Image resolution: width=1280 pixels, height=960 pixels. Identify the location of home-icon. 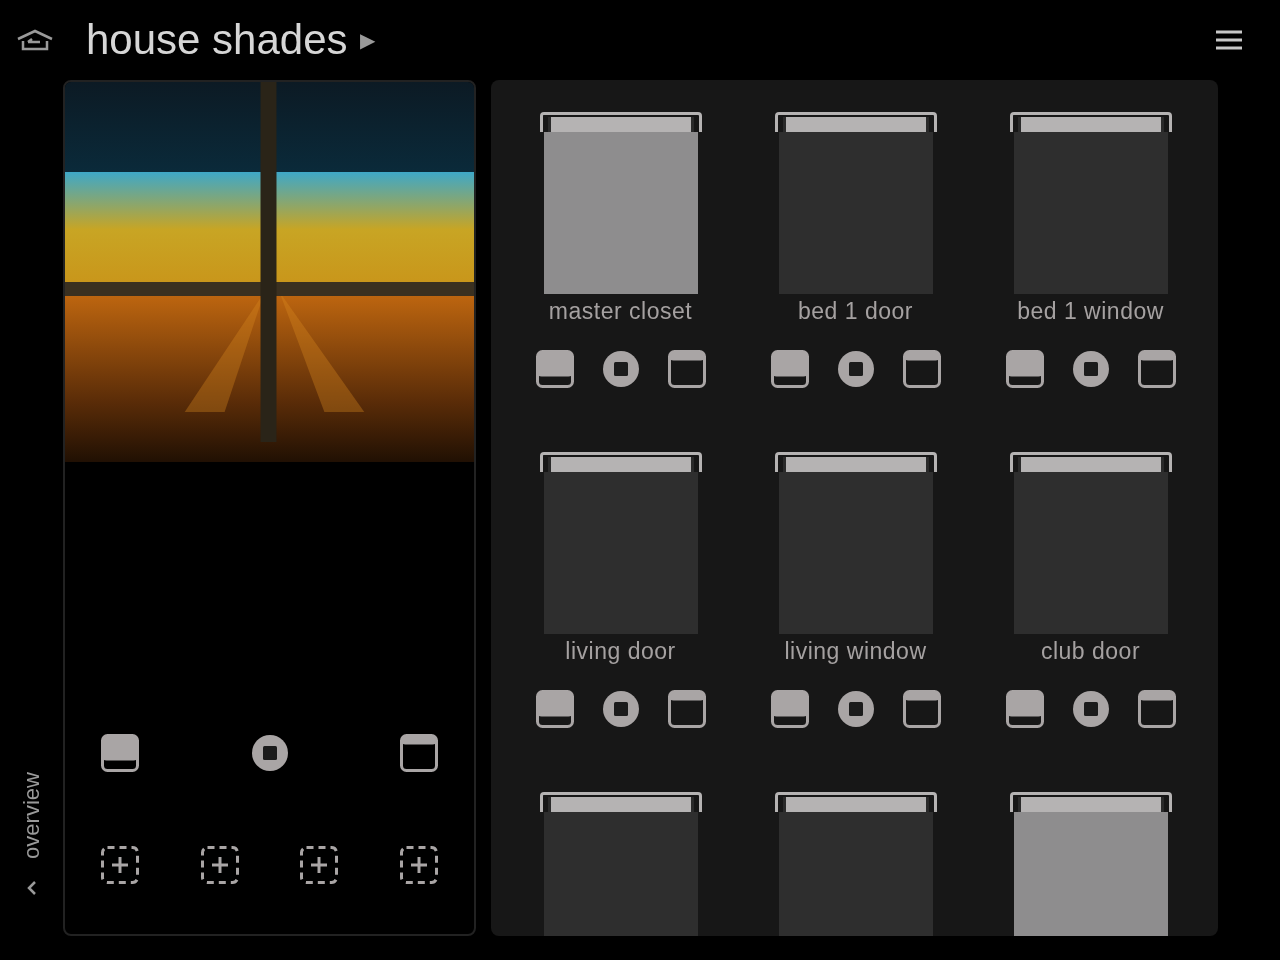
(35, 40).